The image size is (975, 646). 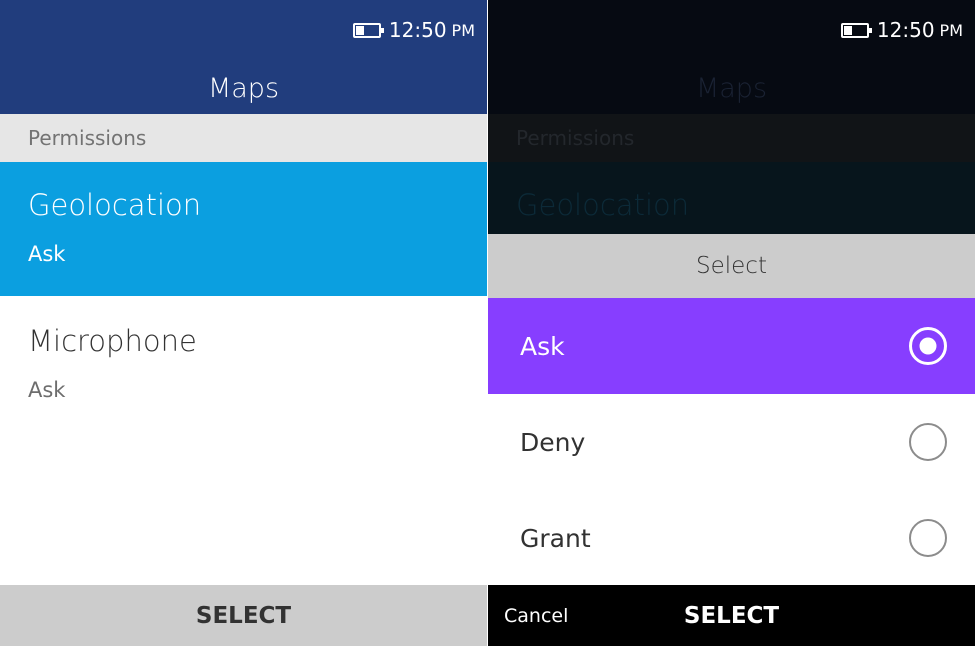 I want to click on permission-title-dimmed: Geolocation, so click(x=603, y=205).